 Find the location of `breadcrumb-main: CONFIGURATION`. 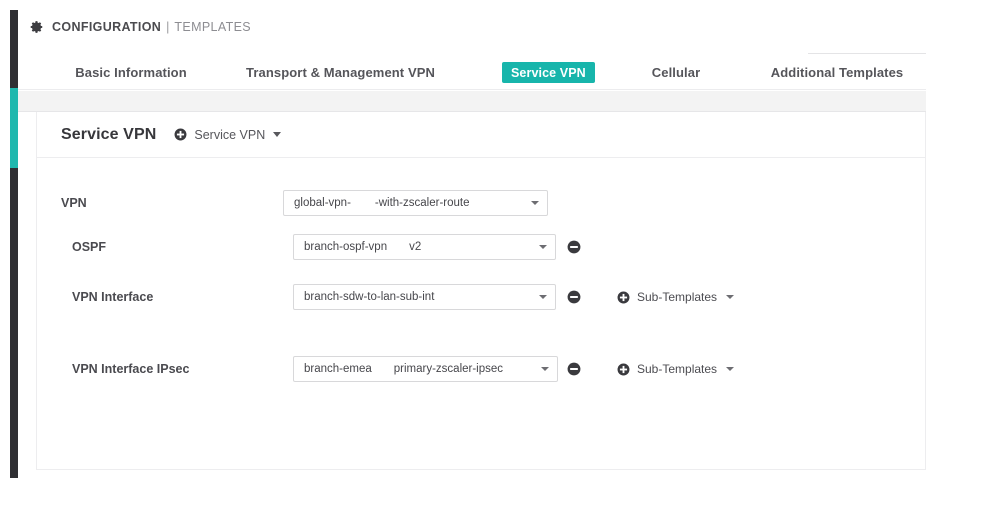

breadcrumb-main: CONFIGURATION is located at coordinates (106, 27).